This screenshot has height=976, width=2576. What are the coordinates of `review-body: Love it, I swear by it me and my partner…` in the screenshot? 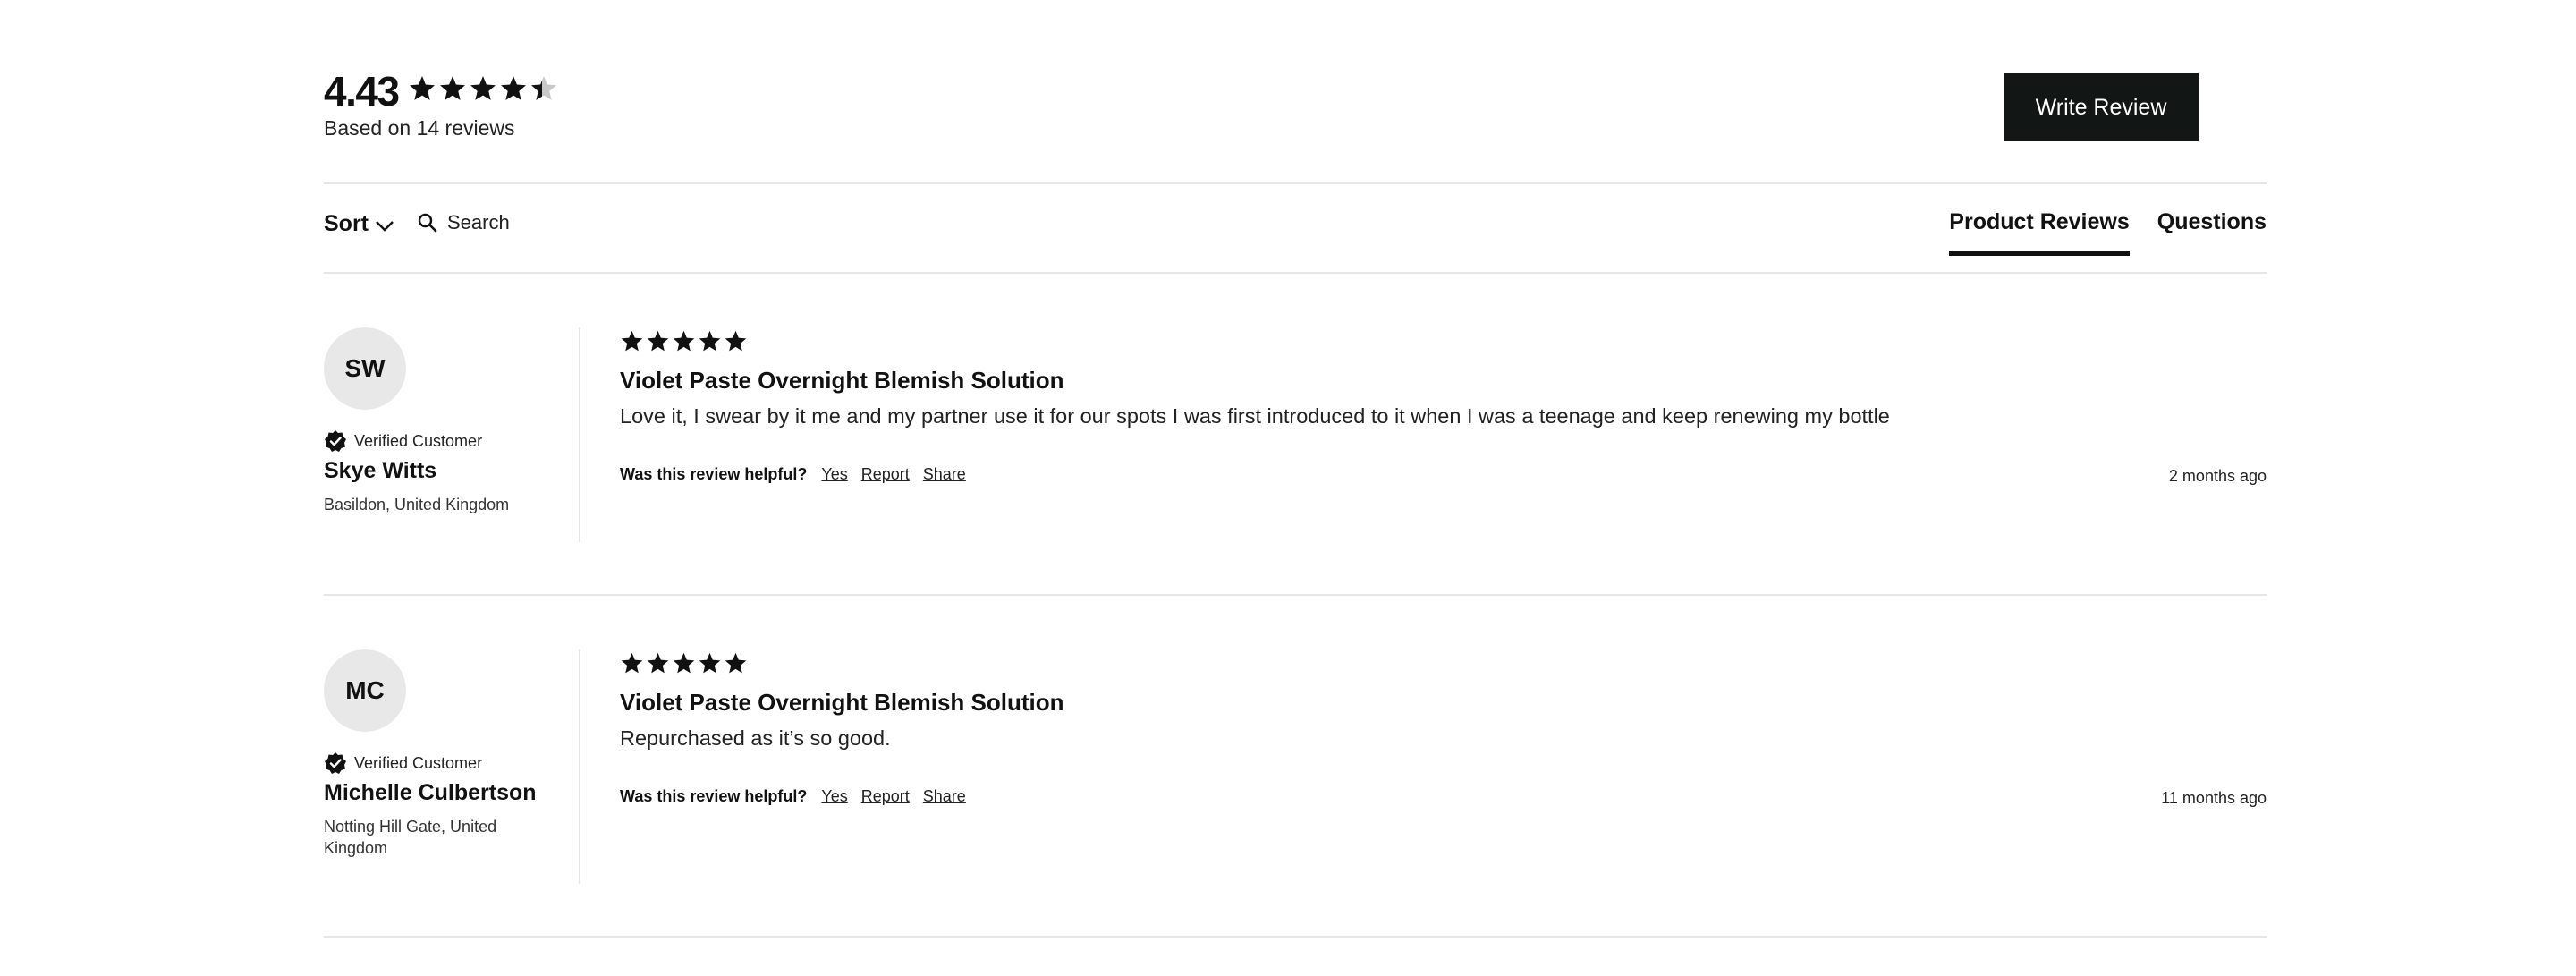 It's located at (1255, 416).